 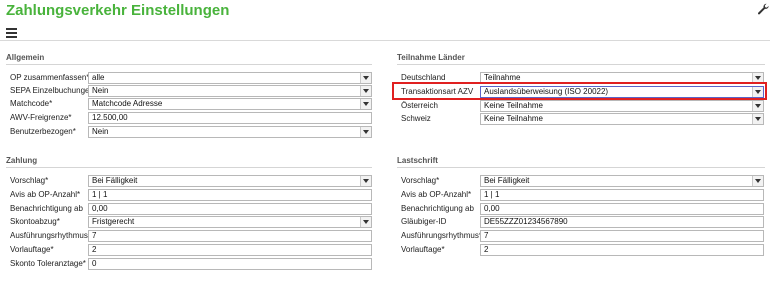 What do you see at coordinates (230, 222) in the screenshot?
I see `skontoabzug-select: Fristgerecht` at bounding box center [230, 222].